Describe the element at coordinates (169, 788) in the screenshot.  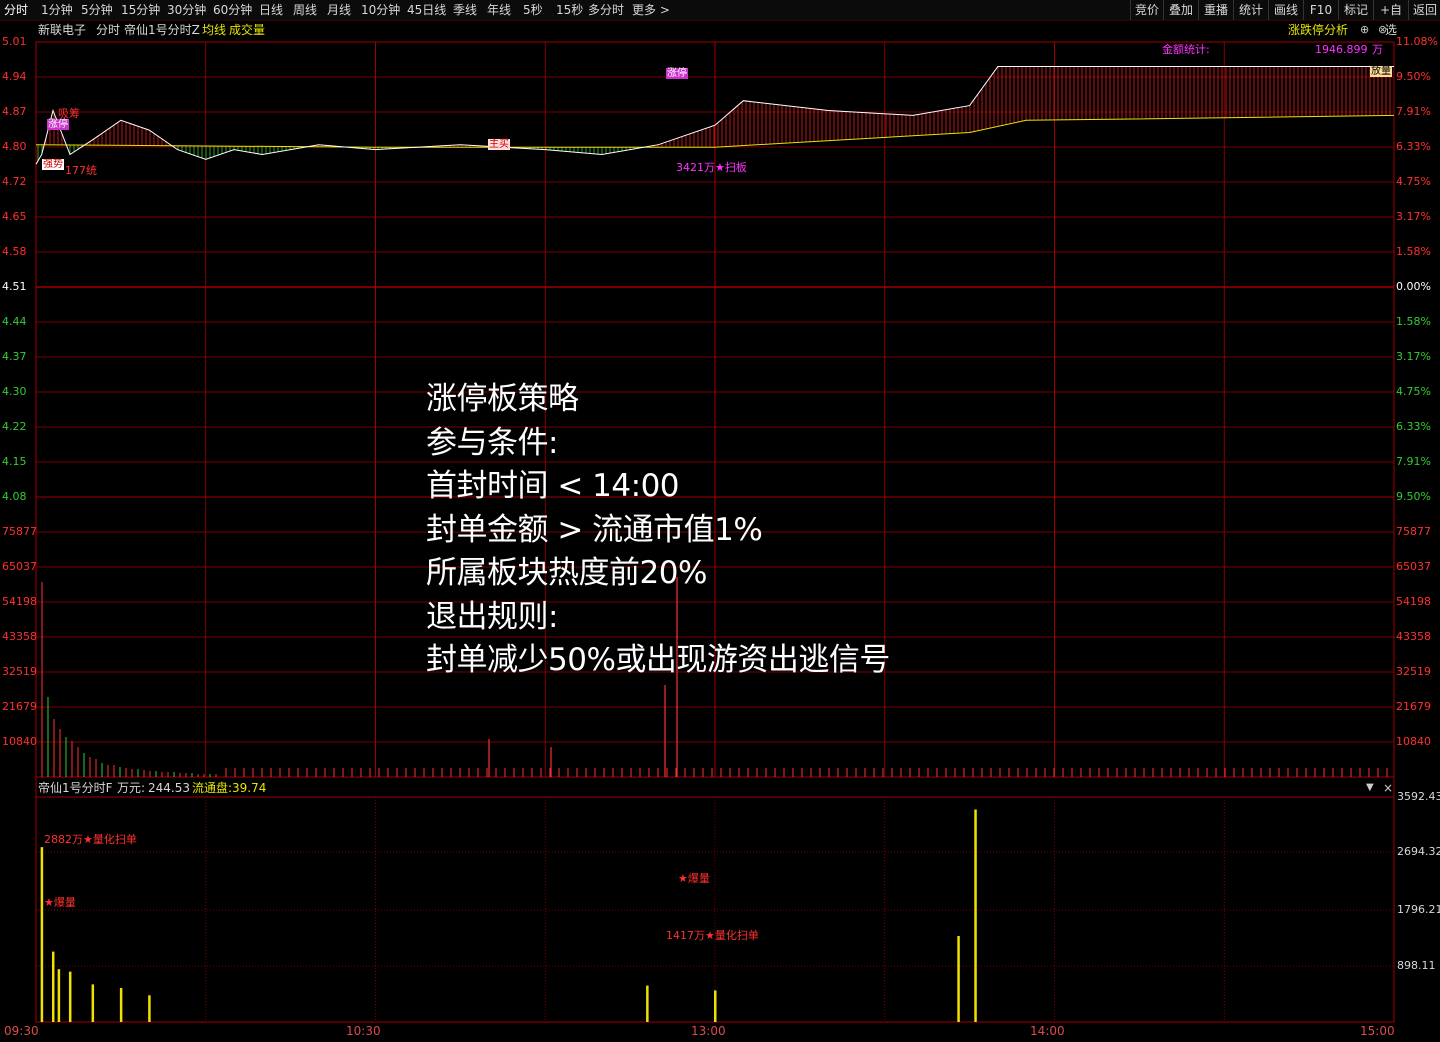
I see `sub-unit-value: 244.53` at that location.